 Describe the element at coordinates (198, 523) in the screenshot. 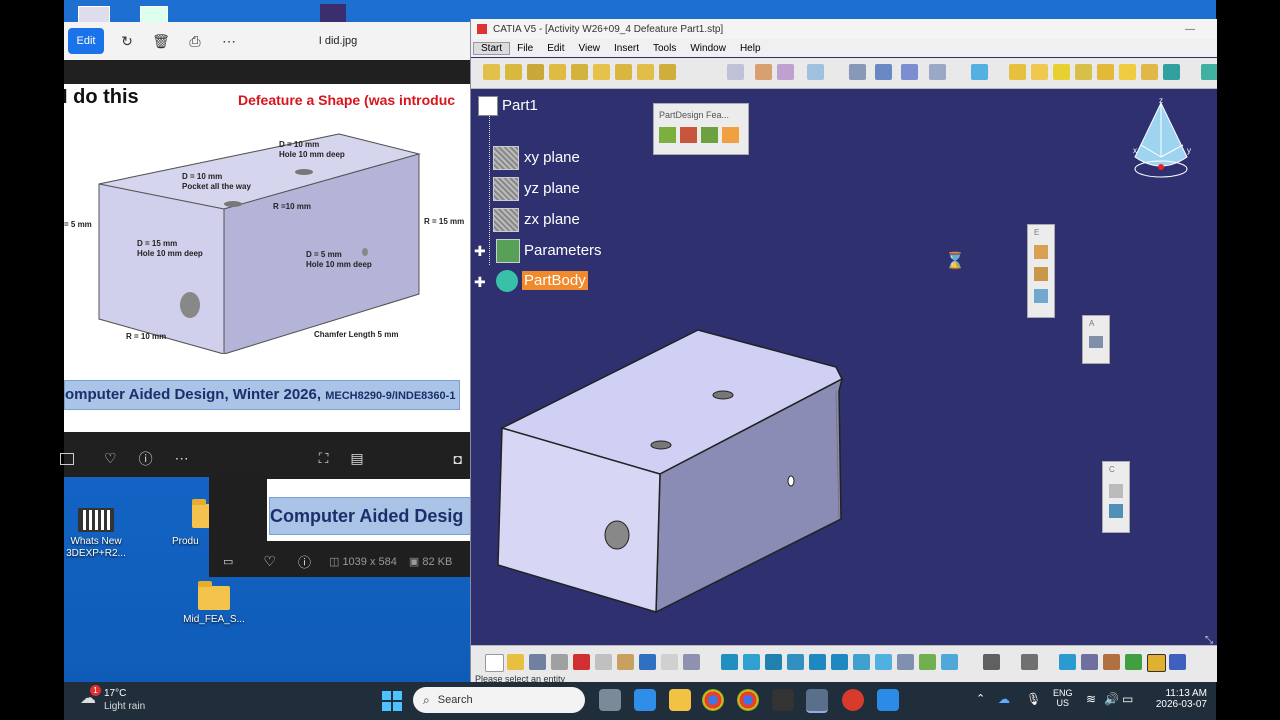

I see `desktop-icon-produ: Produ` at that location.